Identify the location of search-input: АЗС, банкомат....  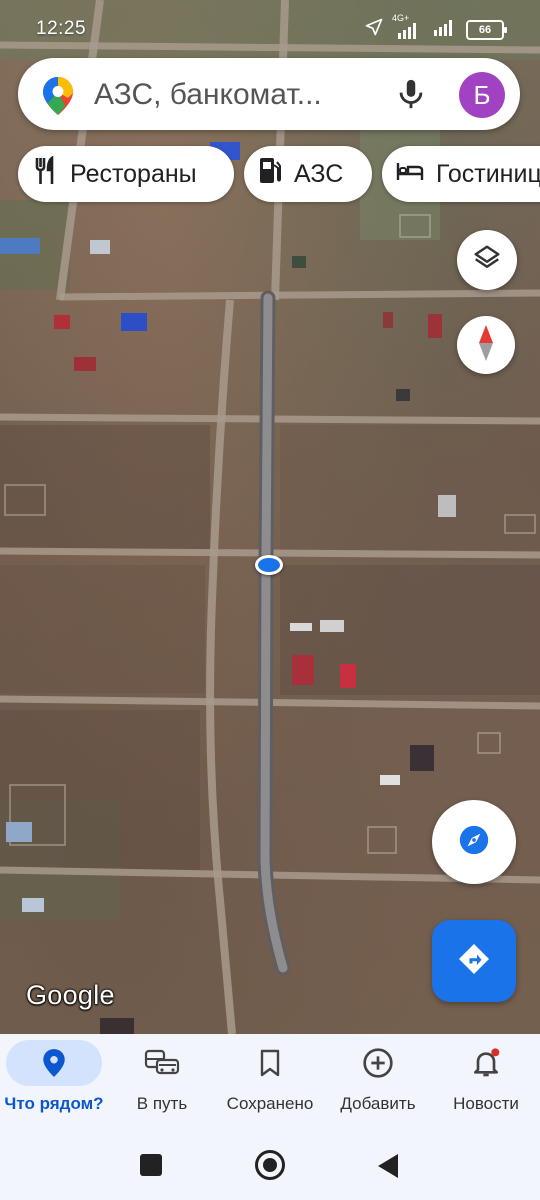
(208, 95).